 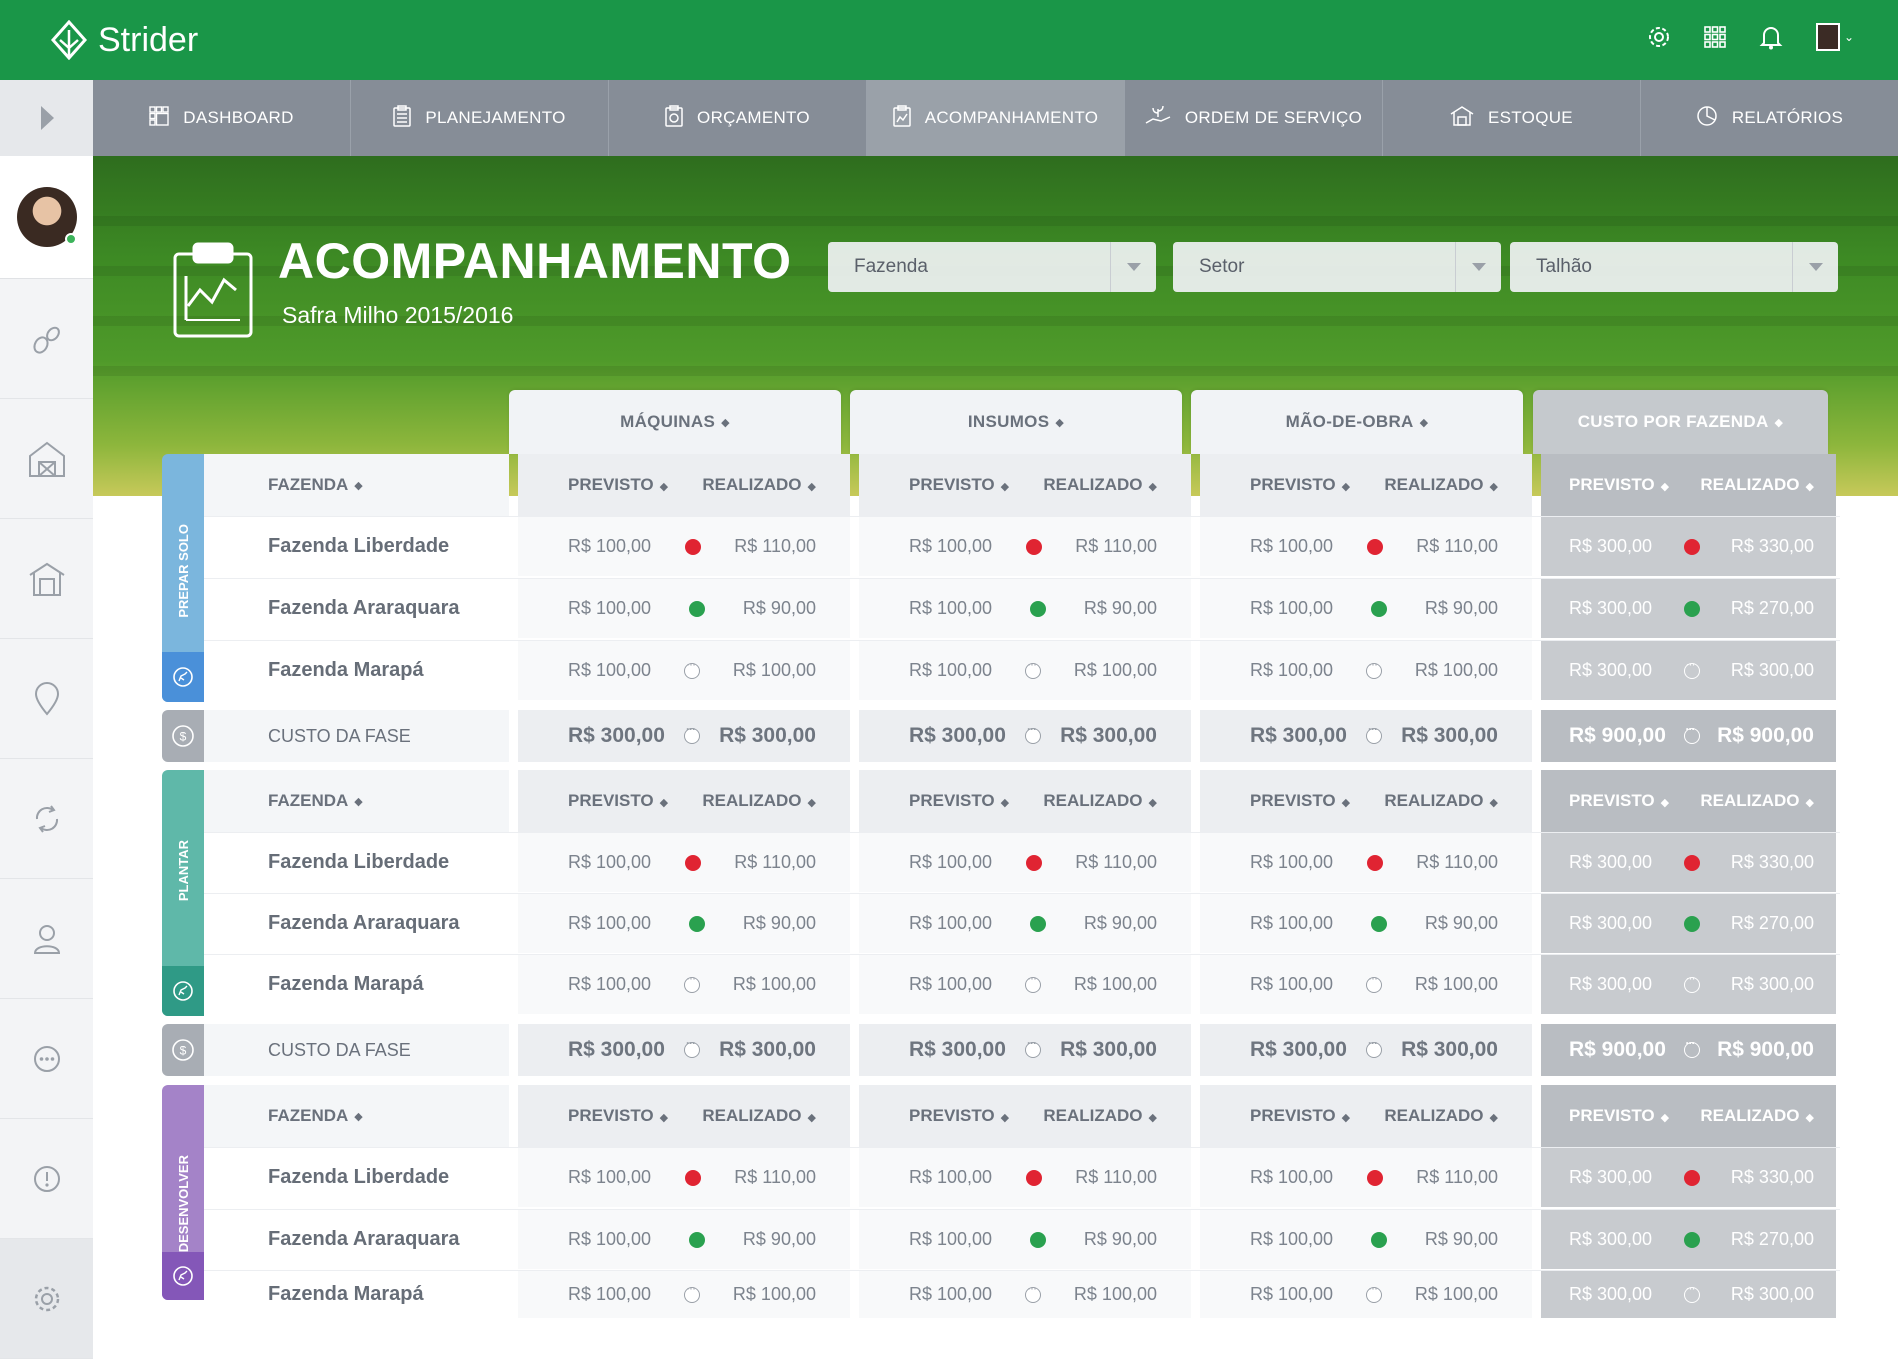 What do you see at coordinates (1254, 118) in the screenshot?
I see `nav-ordem-de-serviço: ORDEM DE SERVIÇO` at bounding box center [1254, 118].